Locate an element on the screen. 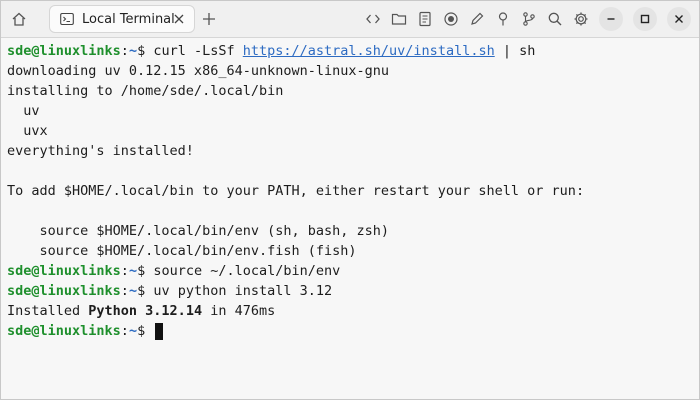 Image resolution: width=700 pixels, height=400 pixels. terminal-line: installing to /home/sde/.local/bin is located at coordinates (145, 91).